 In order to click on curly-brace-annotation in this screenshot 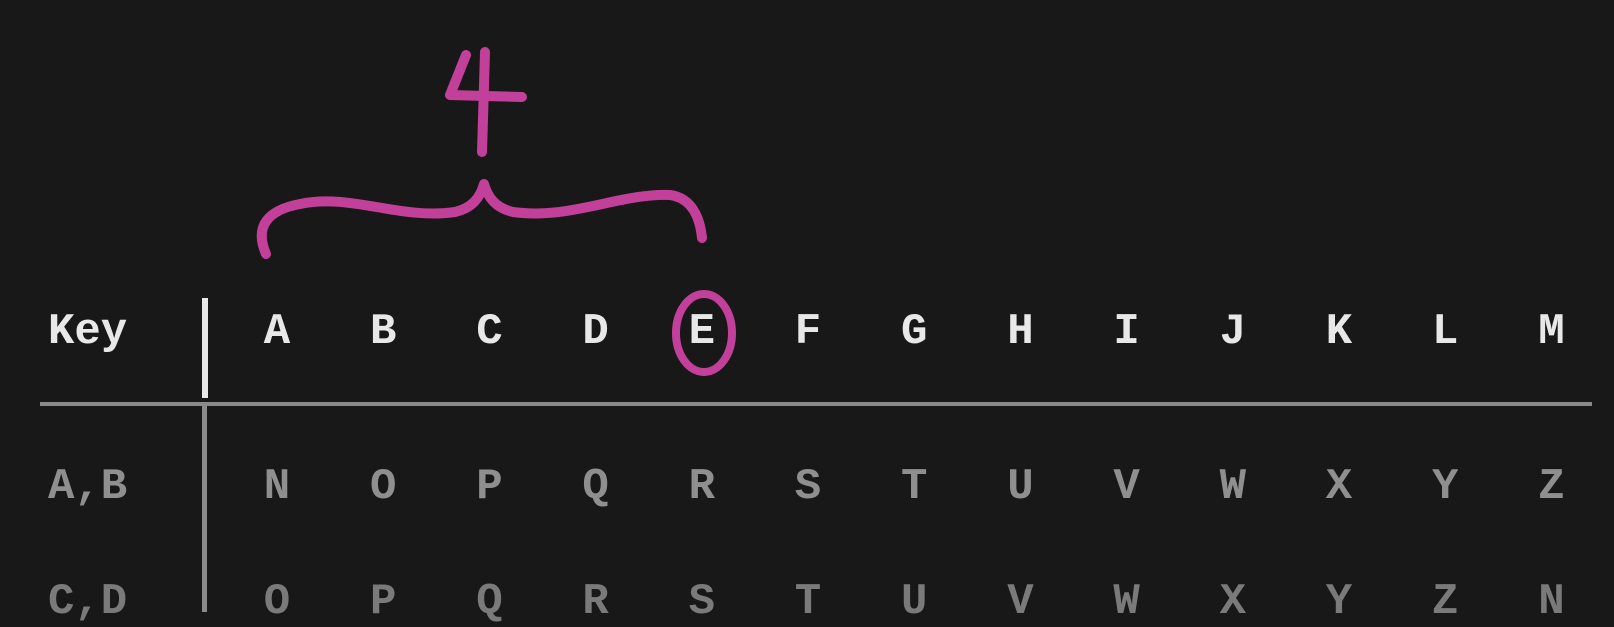, I will do `click(481, 219)`.